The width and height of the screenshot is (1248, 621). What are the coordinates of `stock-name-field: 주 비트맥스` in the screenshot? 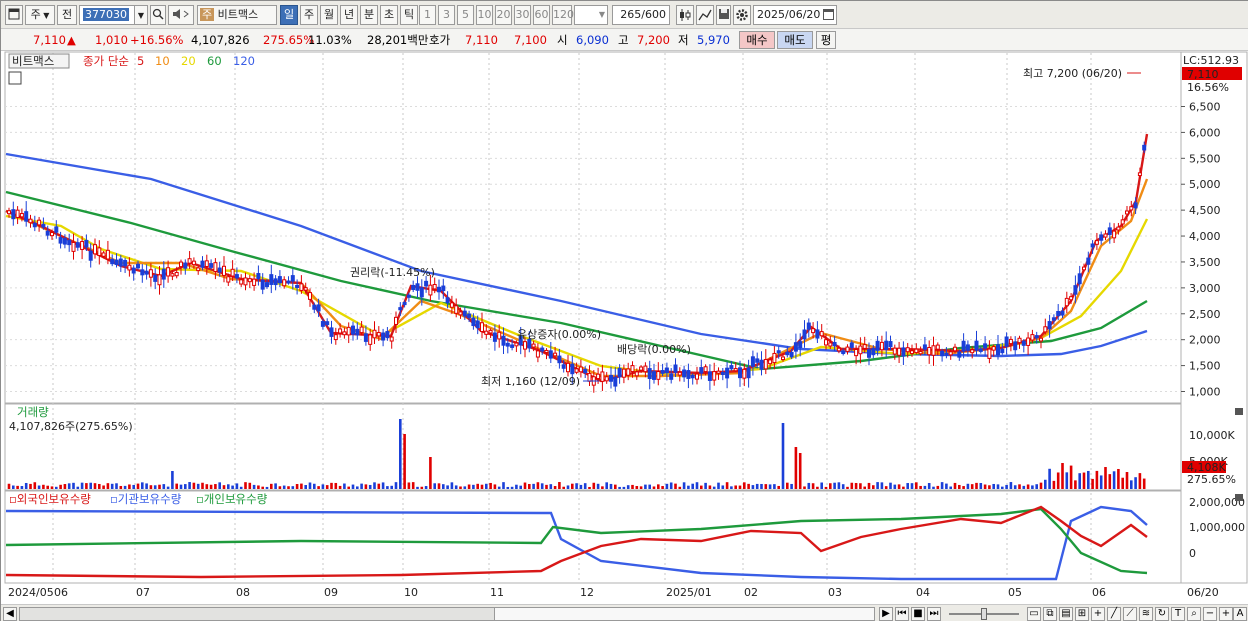 It's located at (237, 15).